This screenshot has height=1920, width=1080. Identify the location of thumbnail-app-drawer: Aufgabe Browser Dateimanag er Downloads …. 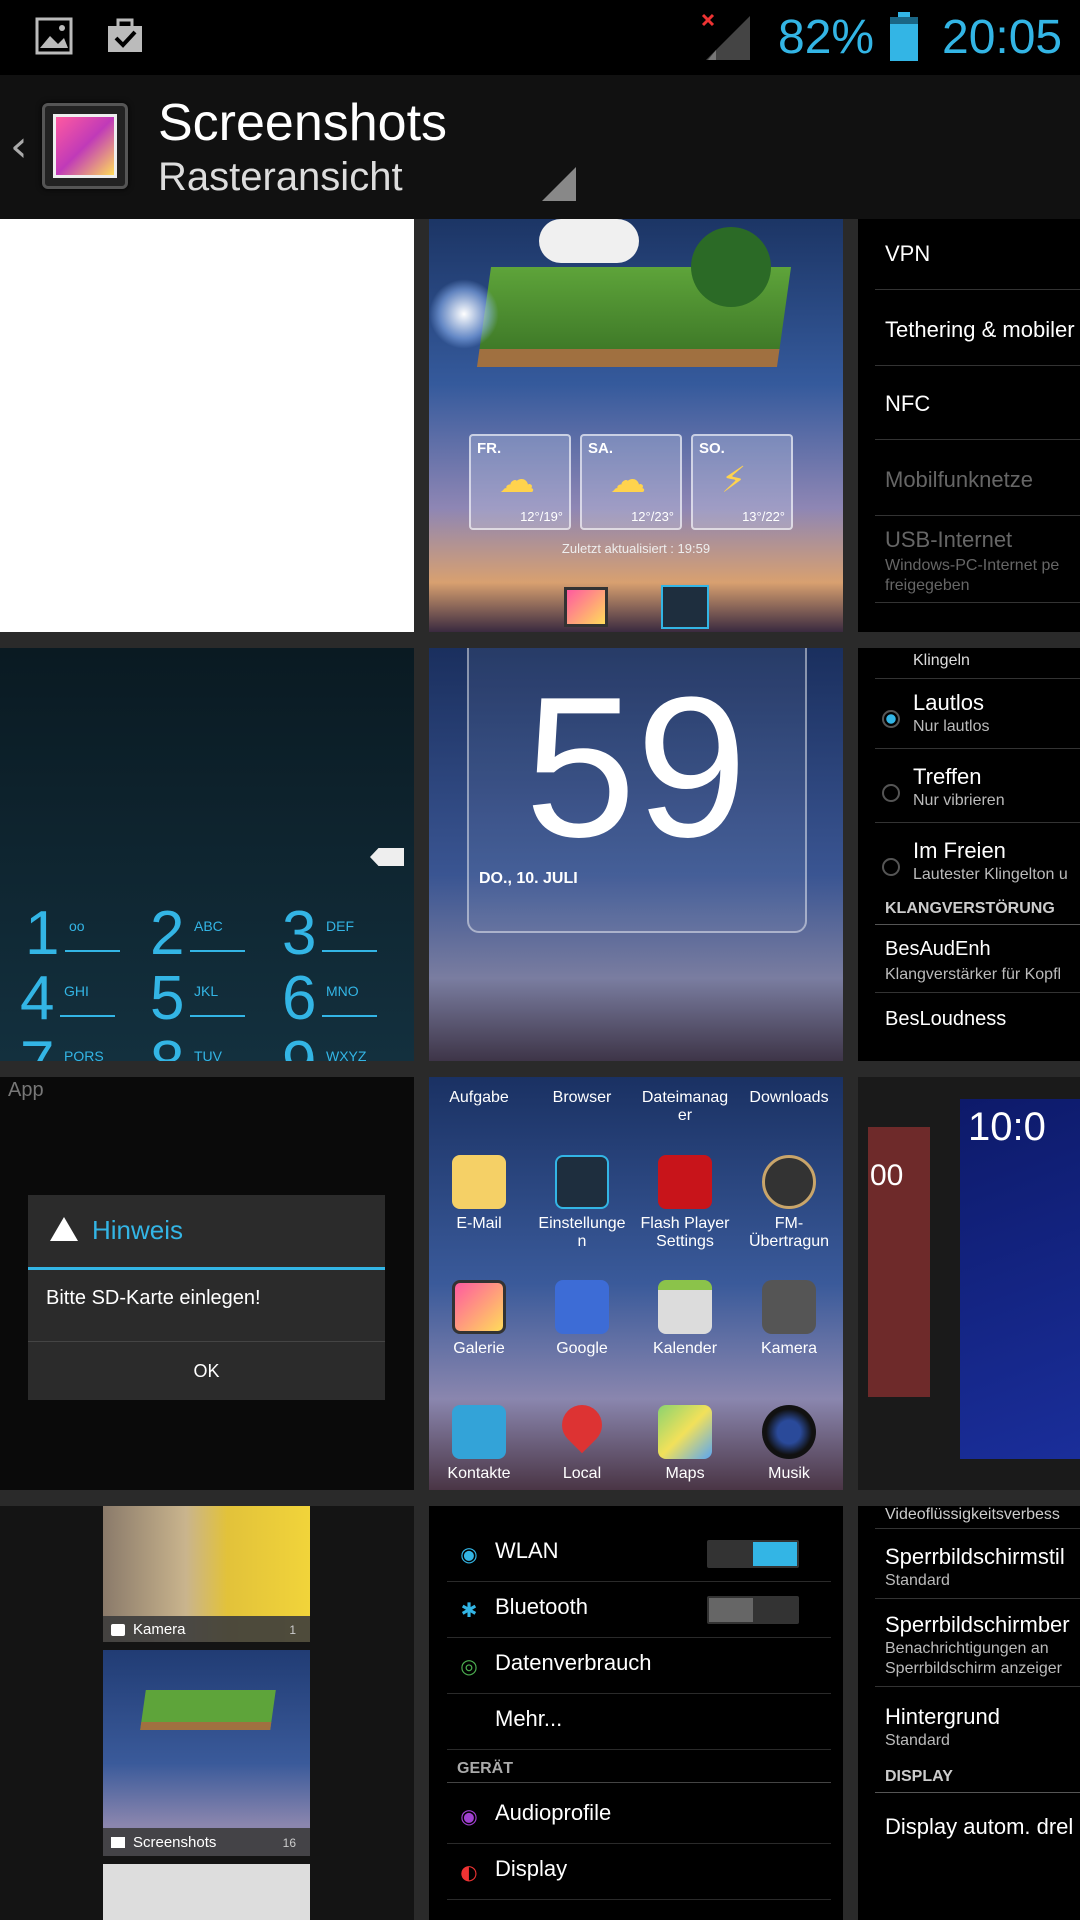
(636, 1283).